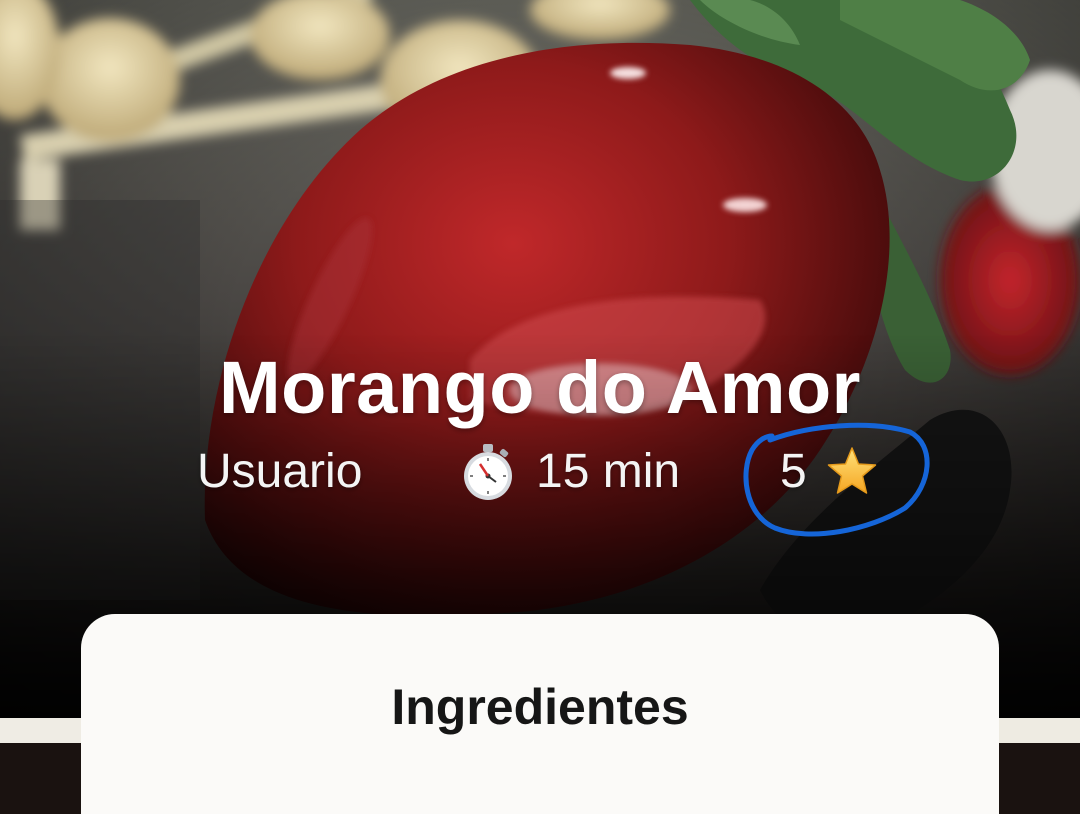  Describe the element at coordinates (836, 479) in the screenshot. I see `annotation-circle` at that location.